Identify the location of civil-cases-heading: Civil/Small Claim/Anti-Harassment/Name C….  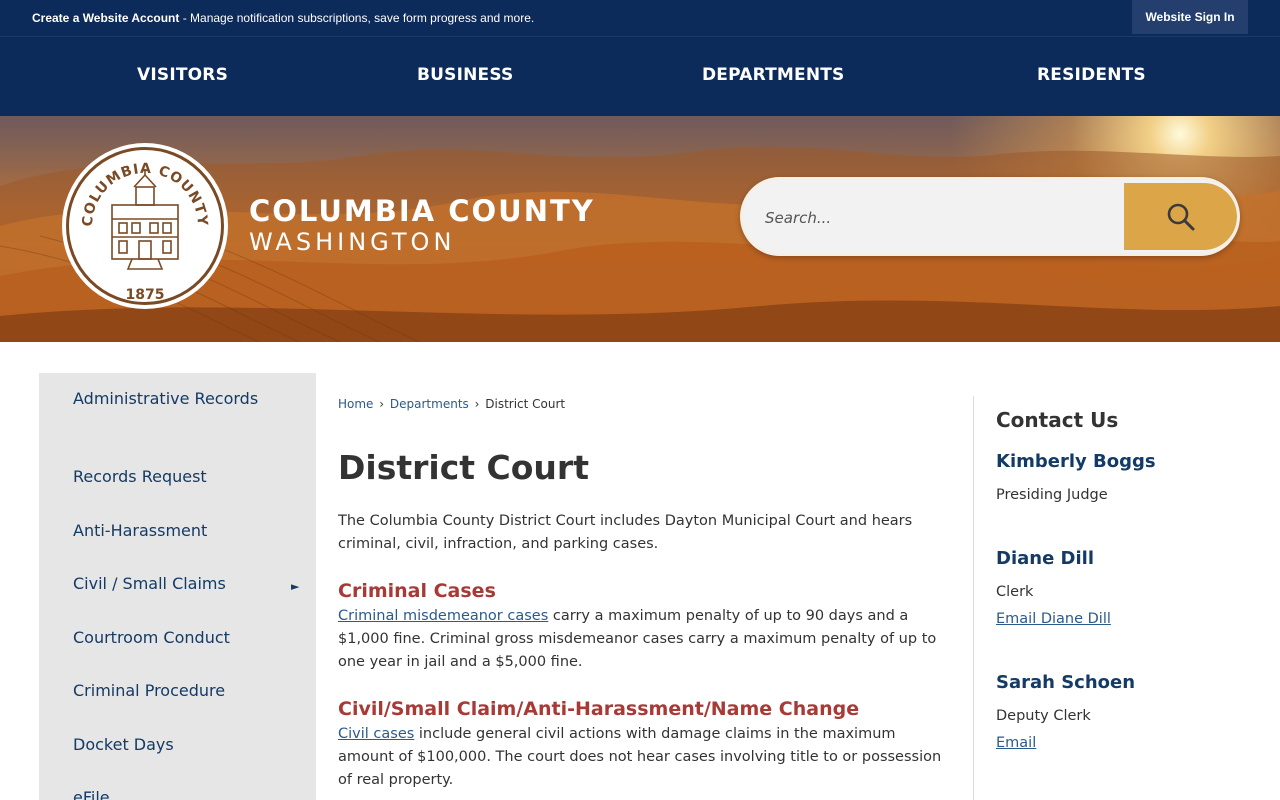
(599, 709).